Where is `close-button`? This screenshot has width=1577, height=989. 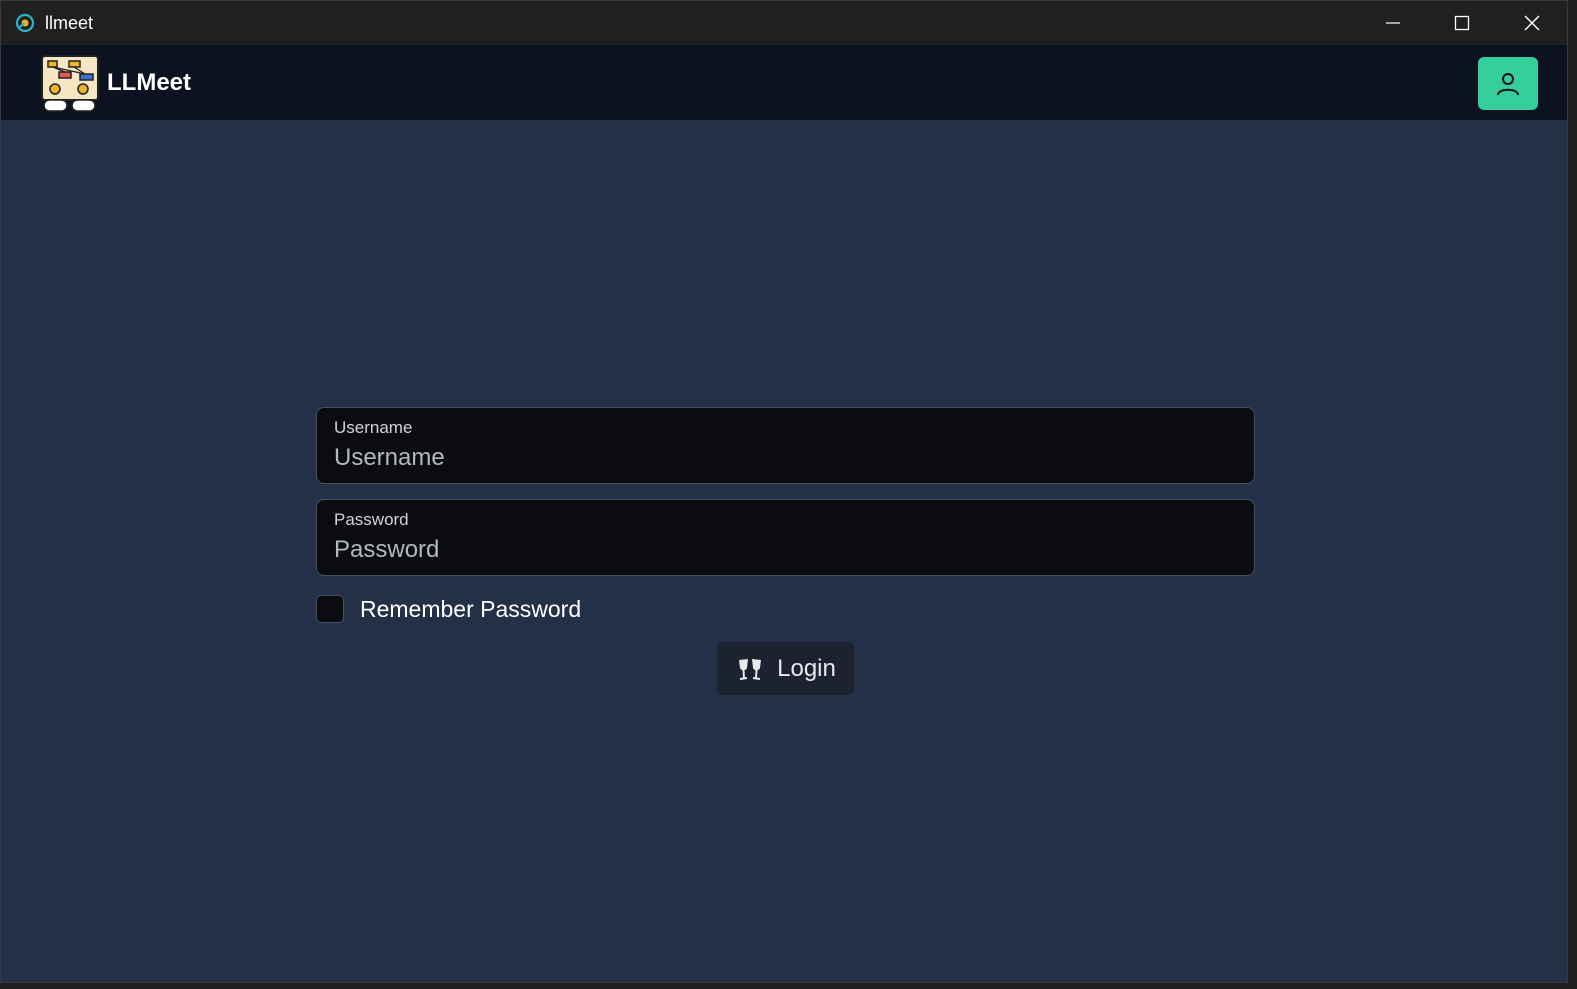 close-button is located at coordinates (1532, 23).